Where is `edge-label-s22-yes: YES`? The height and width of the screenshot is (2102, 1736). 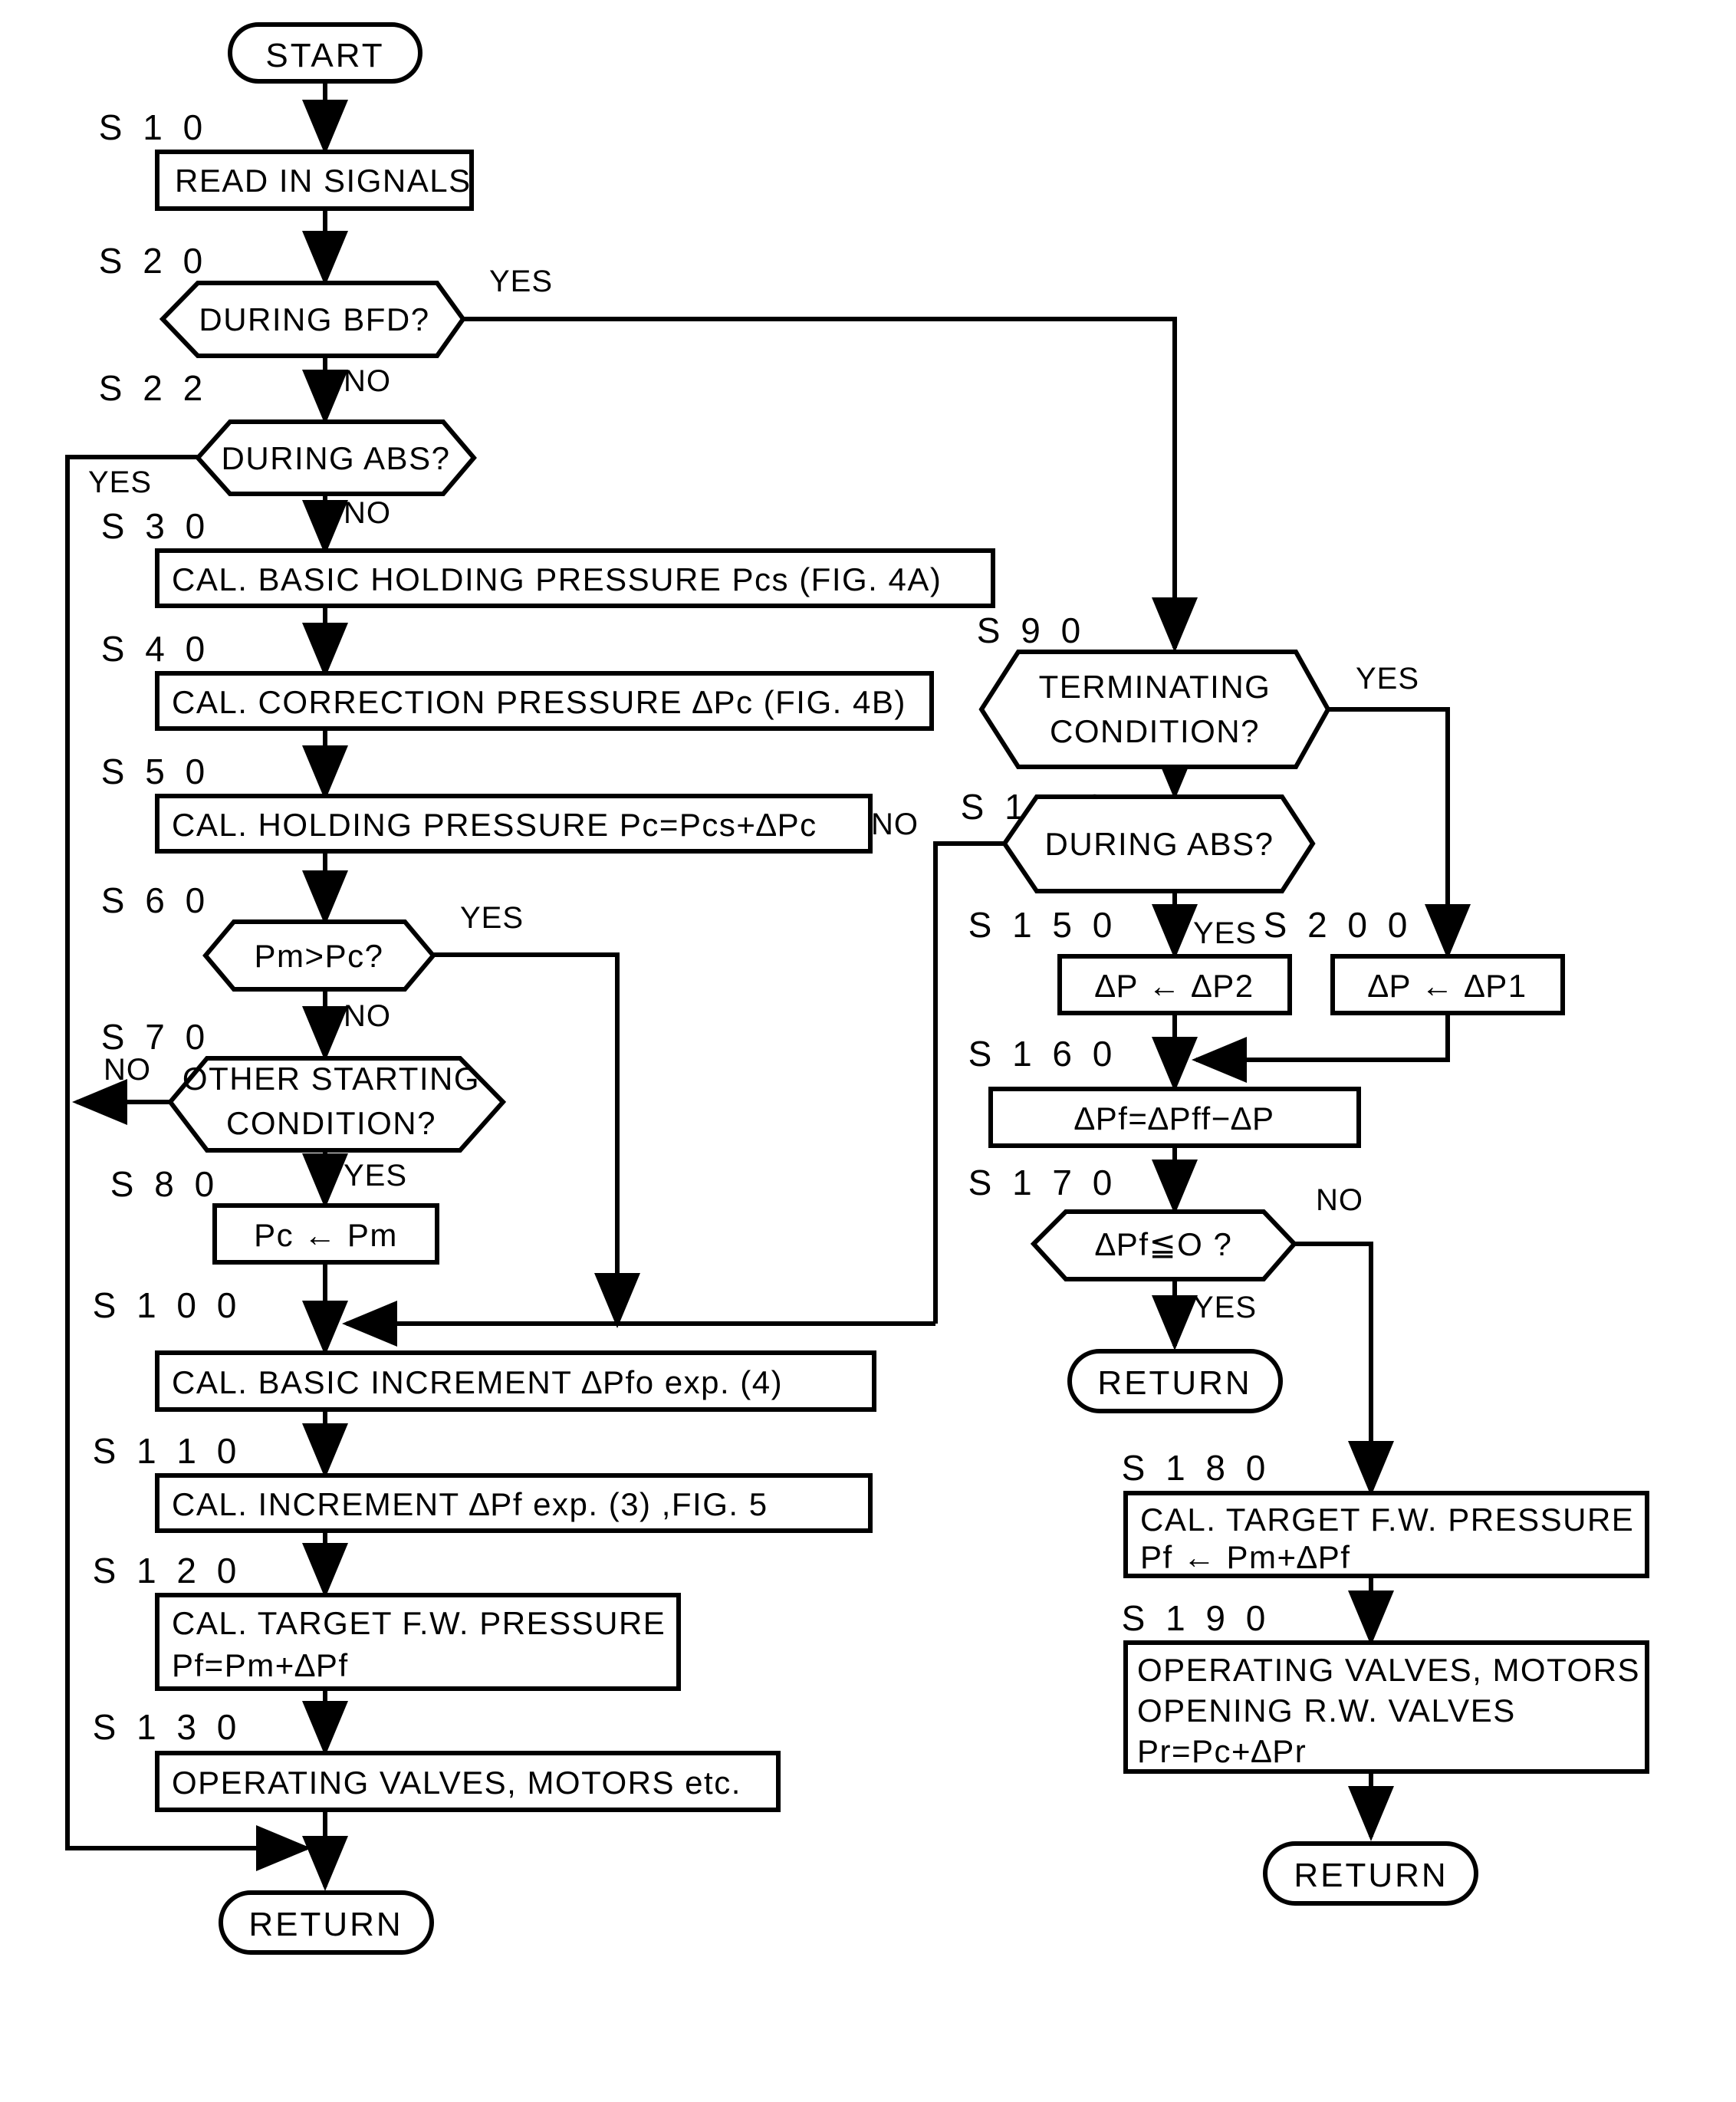 edge-label-s22-yes: YES is located at coordinates (120, 482).